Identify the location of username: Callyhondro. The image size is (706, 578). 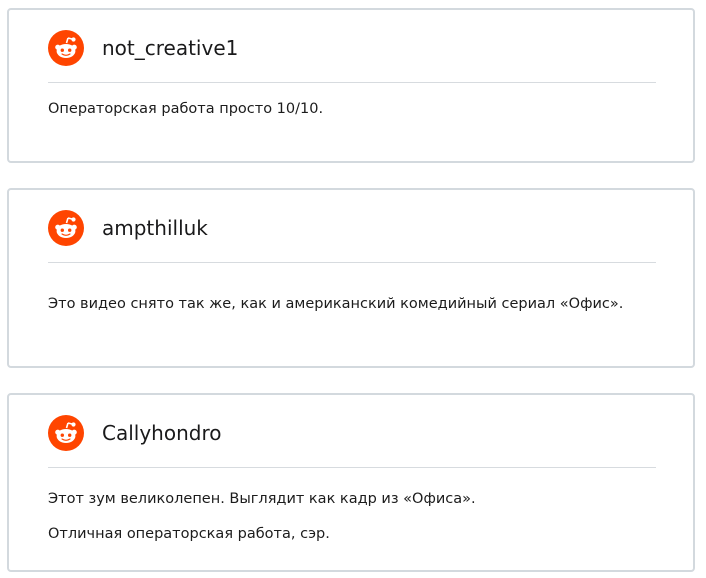
(161, 433).